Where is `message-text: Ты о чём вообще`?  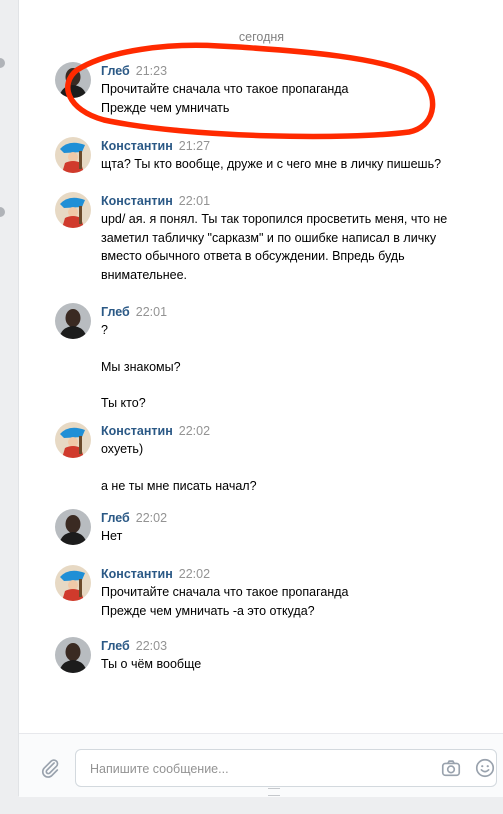 message-text: Ты о чём вообще is located at coordinates (151, 664).